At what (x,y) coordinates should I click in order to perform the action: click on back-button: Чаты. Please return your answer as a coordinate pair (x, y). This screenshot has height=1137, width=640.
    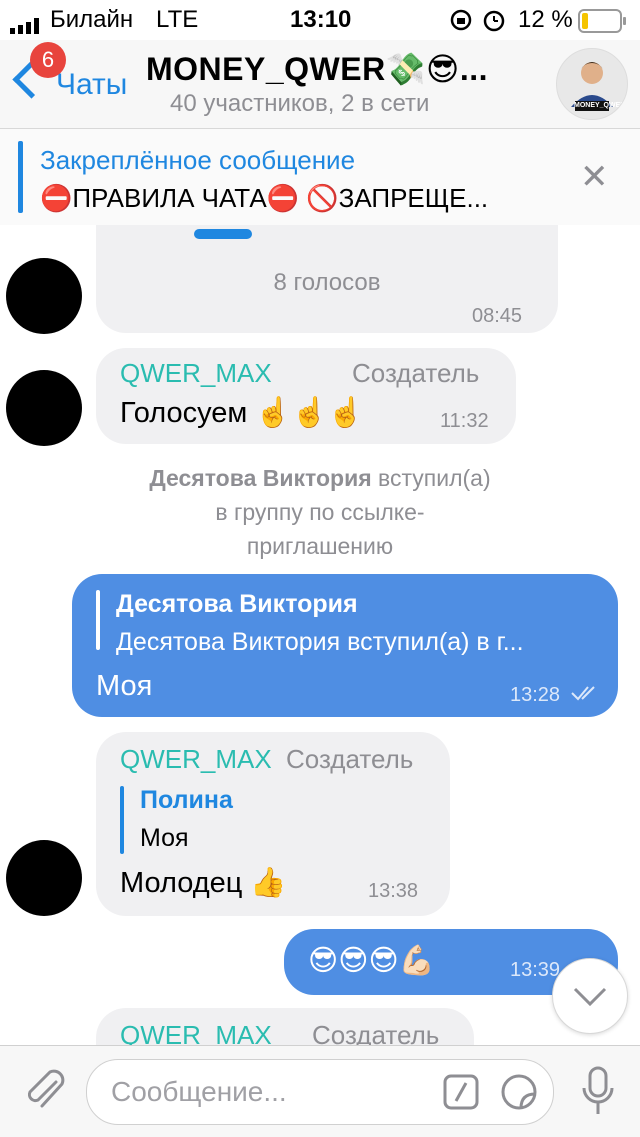
    Looking at the image, I should click on (91, 85).